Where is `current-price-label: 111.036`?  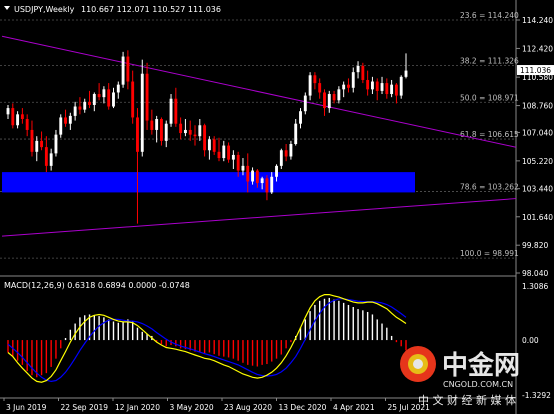
current-price-label: 111.036 is located at coordinates (535, 70).